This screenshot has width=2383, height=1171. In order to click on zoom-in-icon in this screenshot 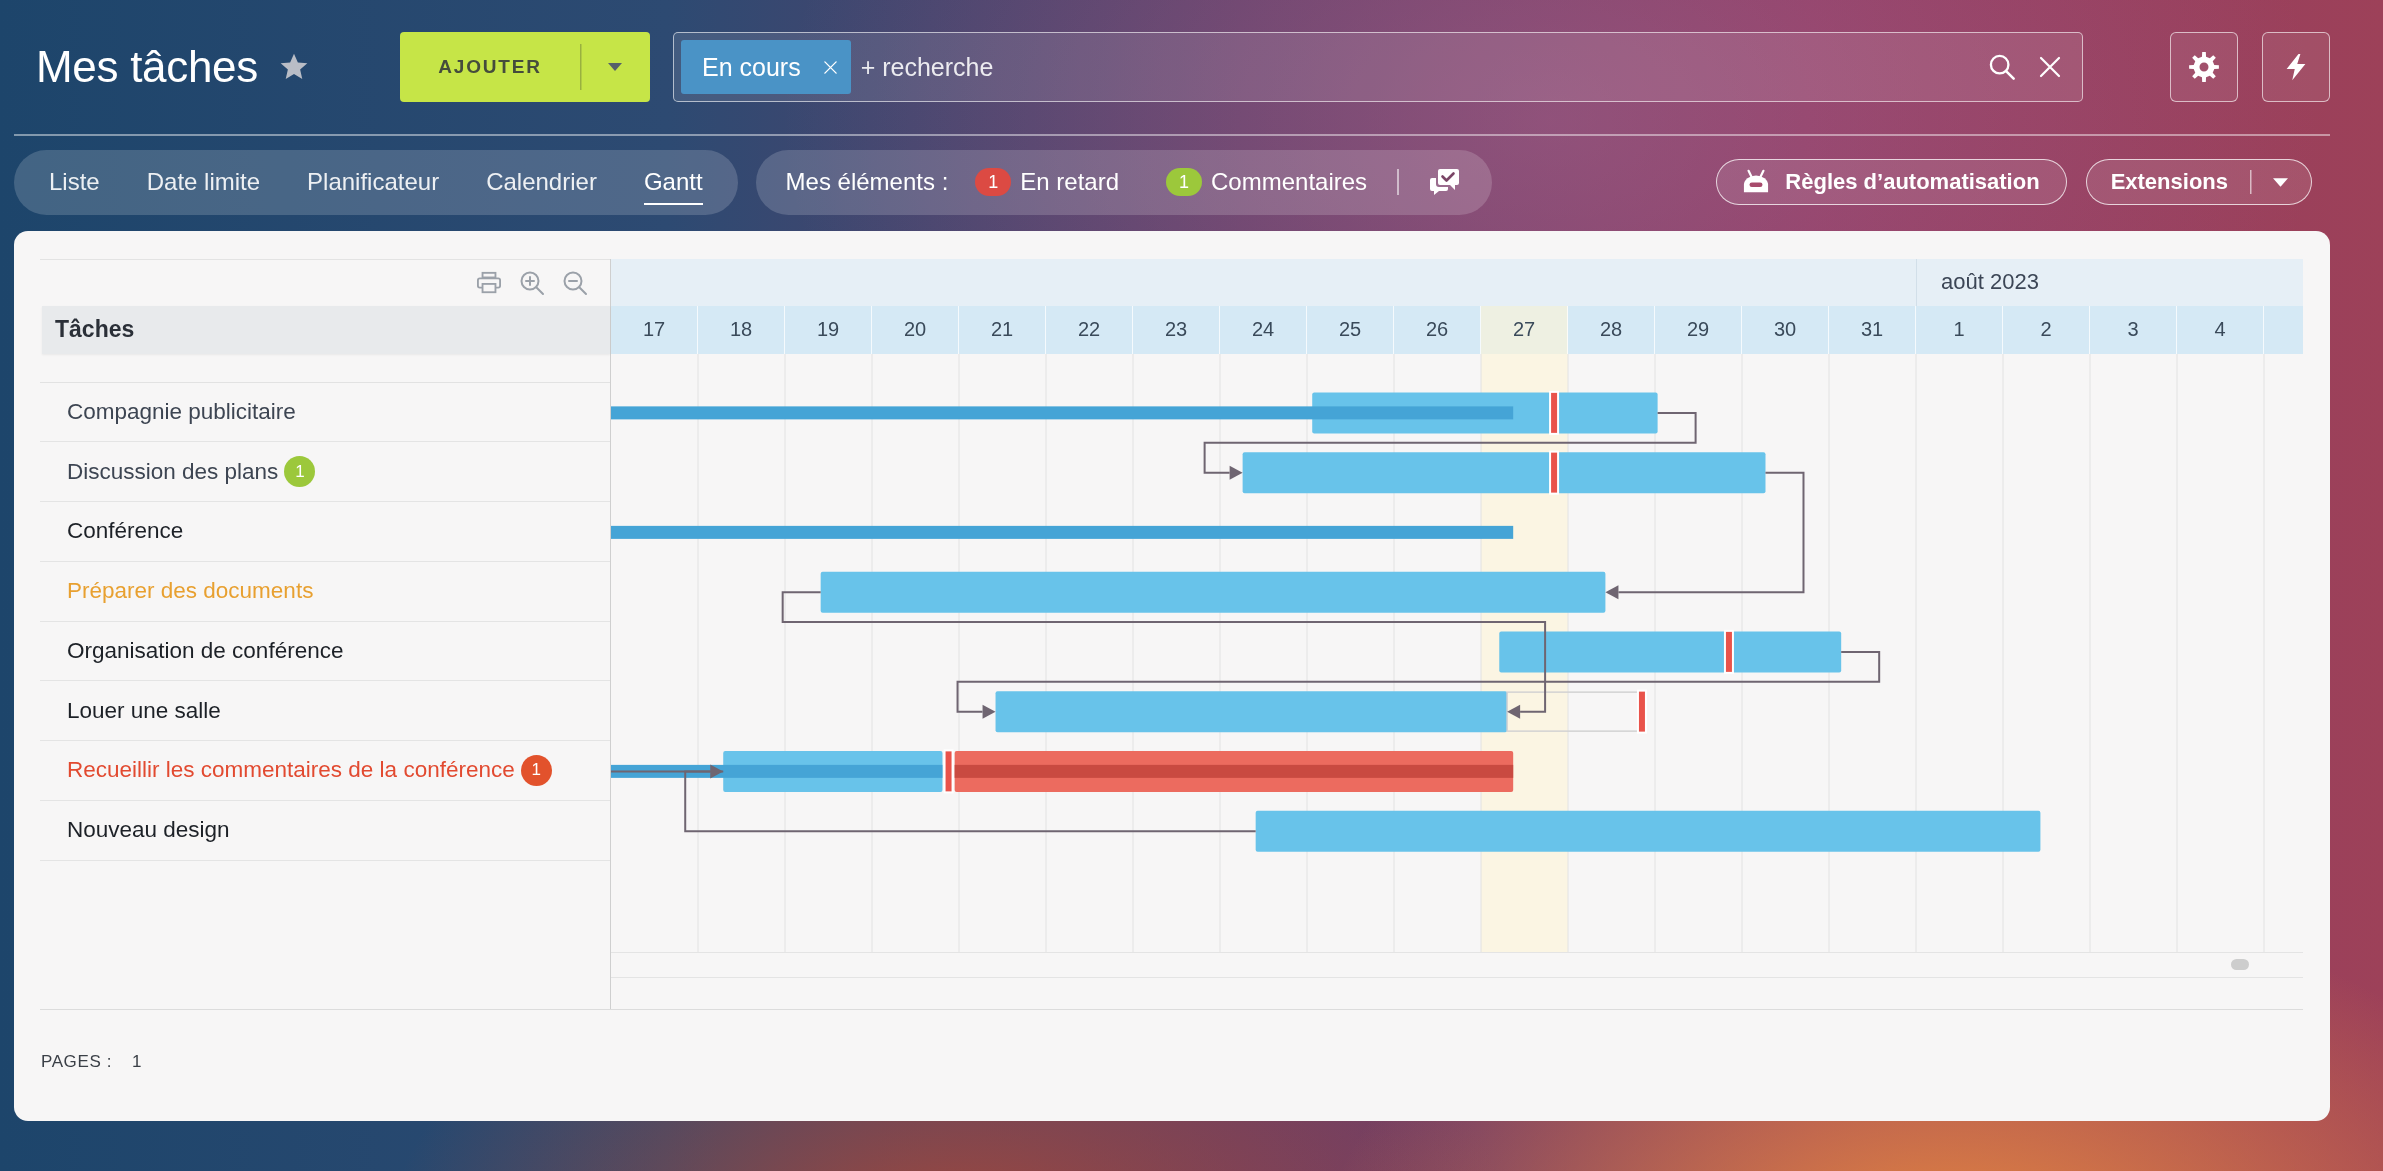, I will do `click(532, 282)`.